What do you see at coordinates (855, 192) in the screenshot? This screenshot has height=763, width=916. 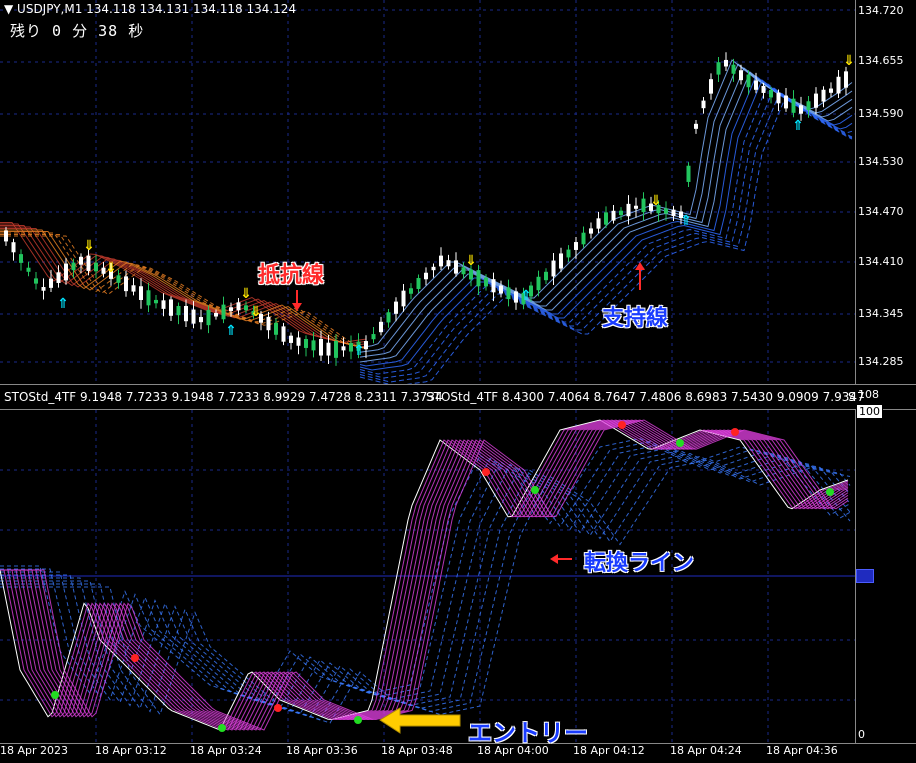 I see `price-axis-divider` at bounding box center [855, 192].